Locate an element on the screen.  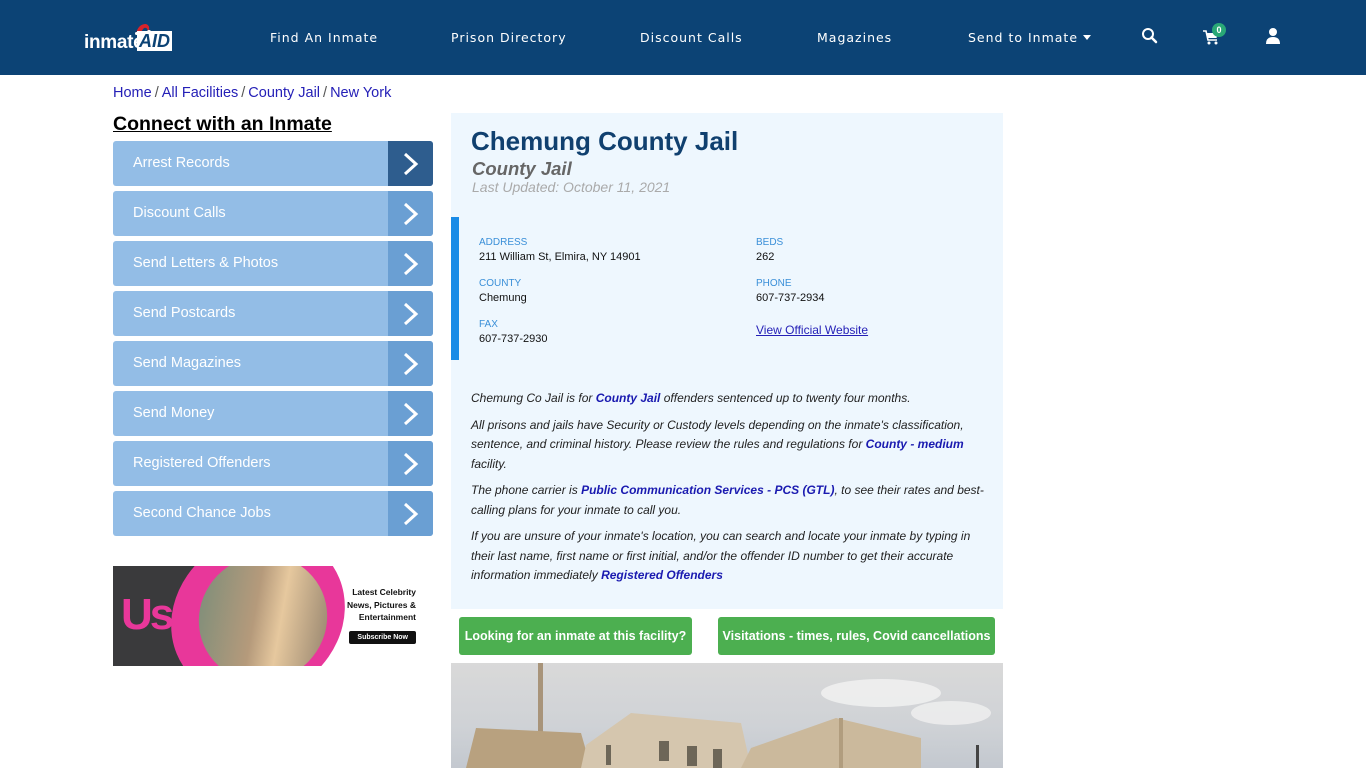
phone-label: PHONE is located at coordinates (774, 283).